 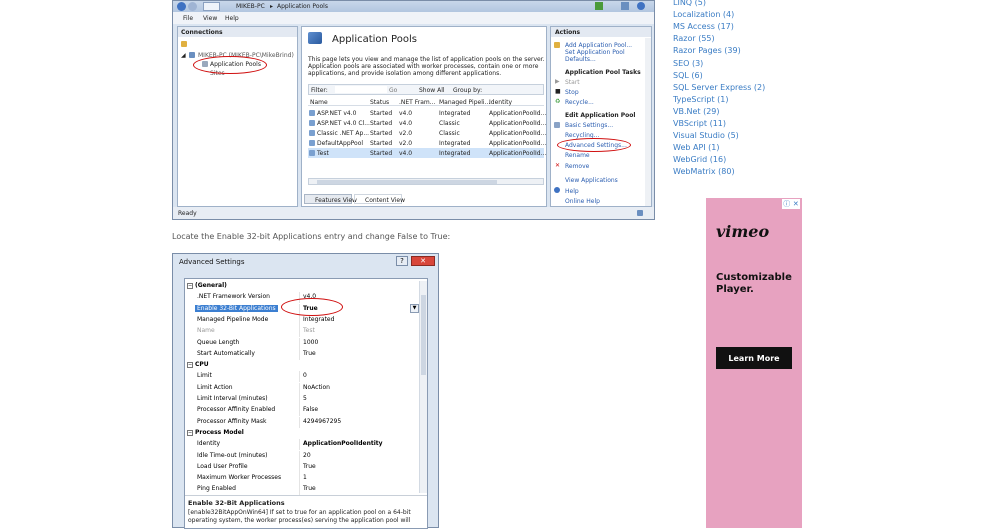 I want to click on property-section: − Process Model, so click(x=299, y=433).